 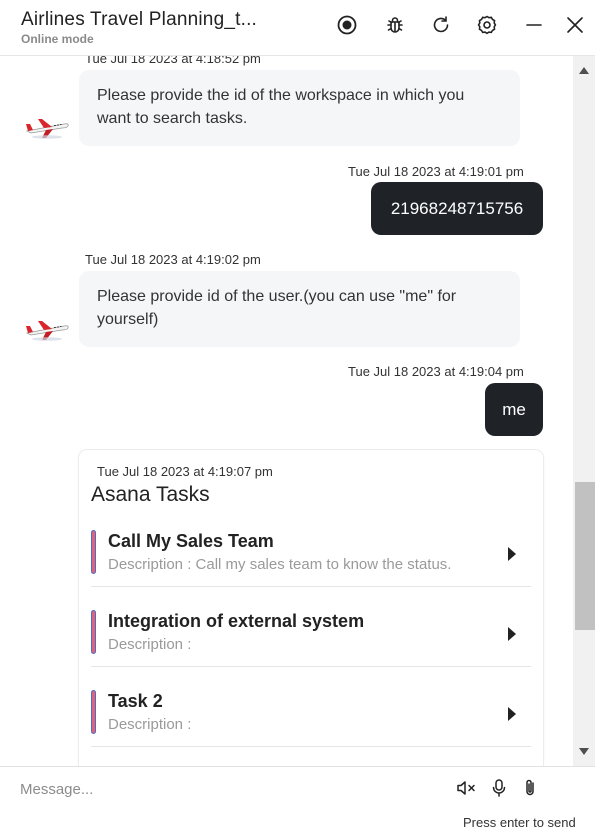 I want to click on message-timestamp: Tue Jul 18 2023 at 4:19:04 pm, so click(x=436, y=371).